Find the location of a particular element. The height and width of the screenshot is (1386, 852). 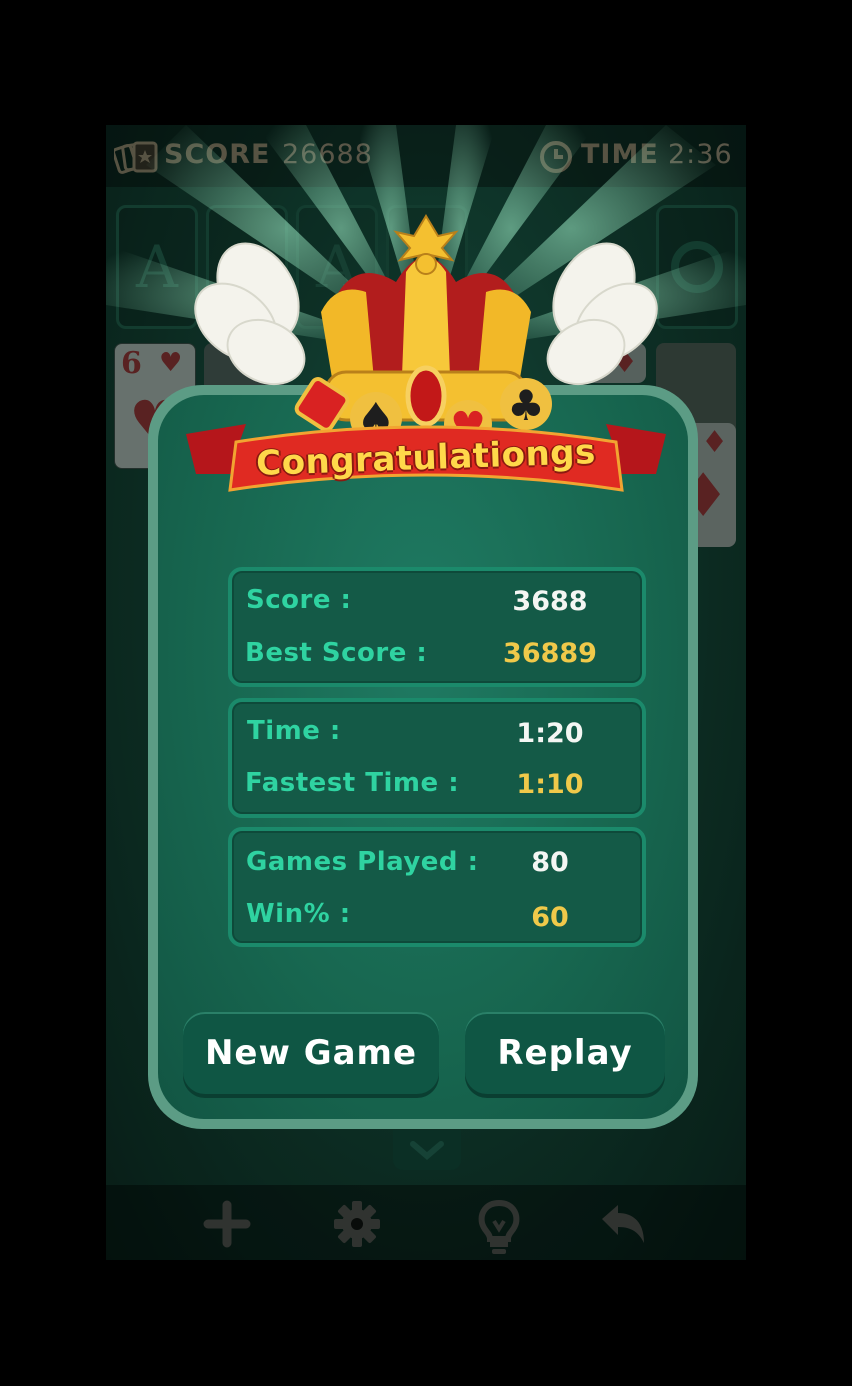

fastest-time-label: Fastest Time : is located at coordinates (352, 783).